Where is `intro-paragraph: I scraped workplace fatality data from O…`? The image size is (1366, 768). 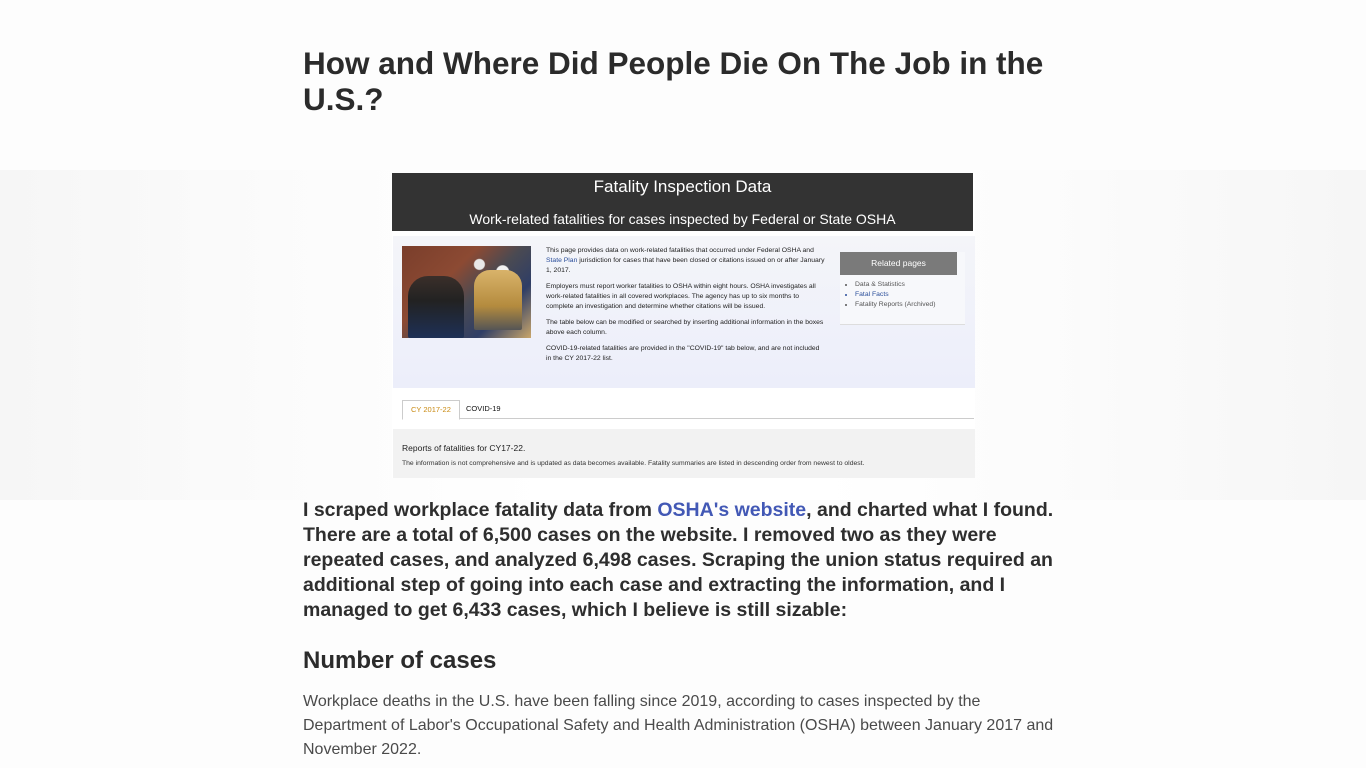 intro-paragraph: I scraped workplace fatality data from O… is located at coordinates (678, 560).